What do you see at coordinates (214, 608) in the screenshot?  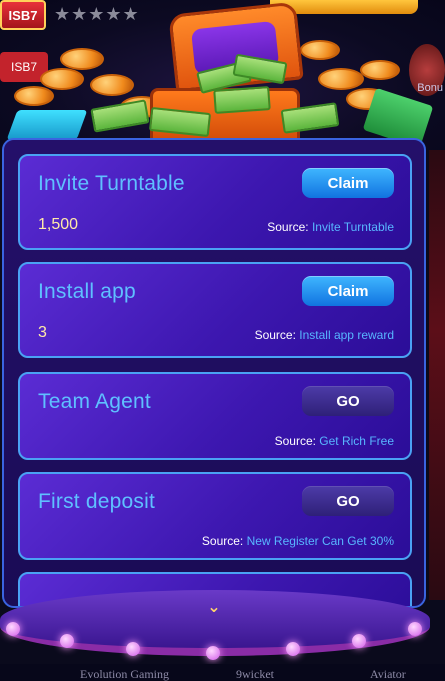 I see `chevron-down-icon: ⌄` at bounding box center [214, 608].